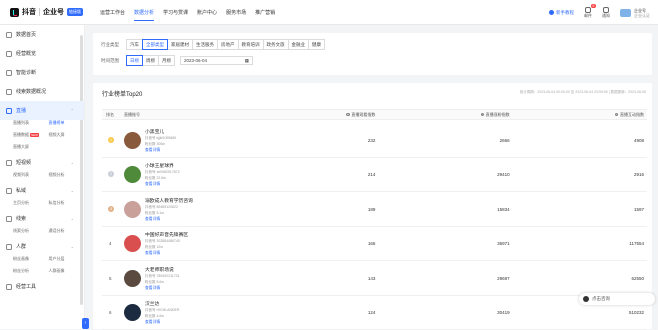  I want to click on nav-item-4: 服务市场, so click(236, 12).